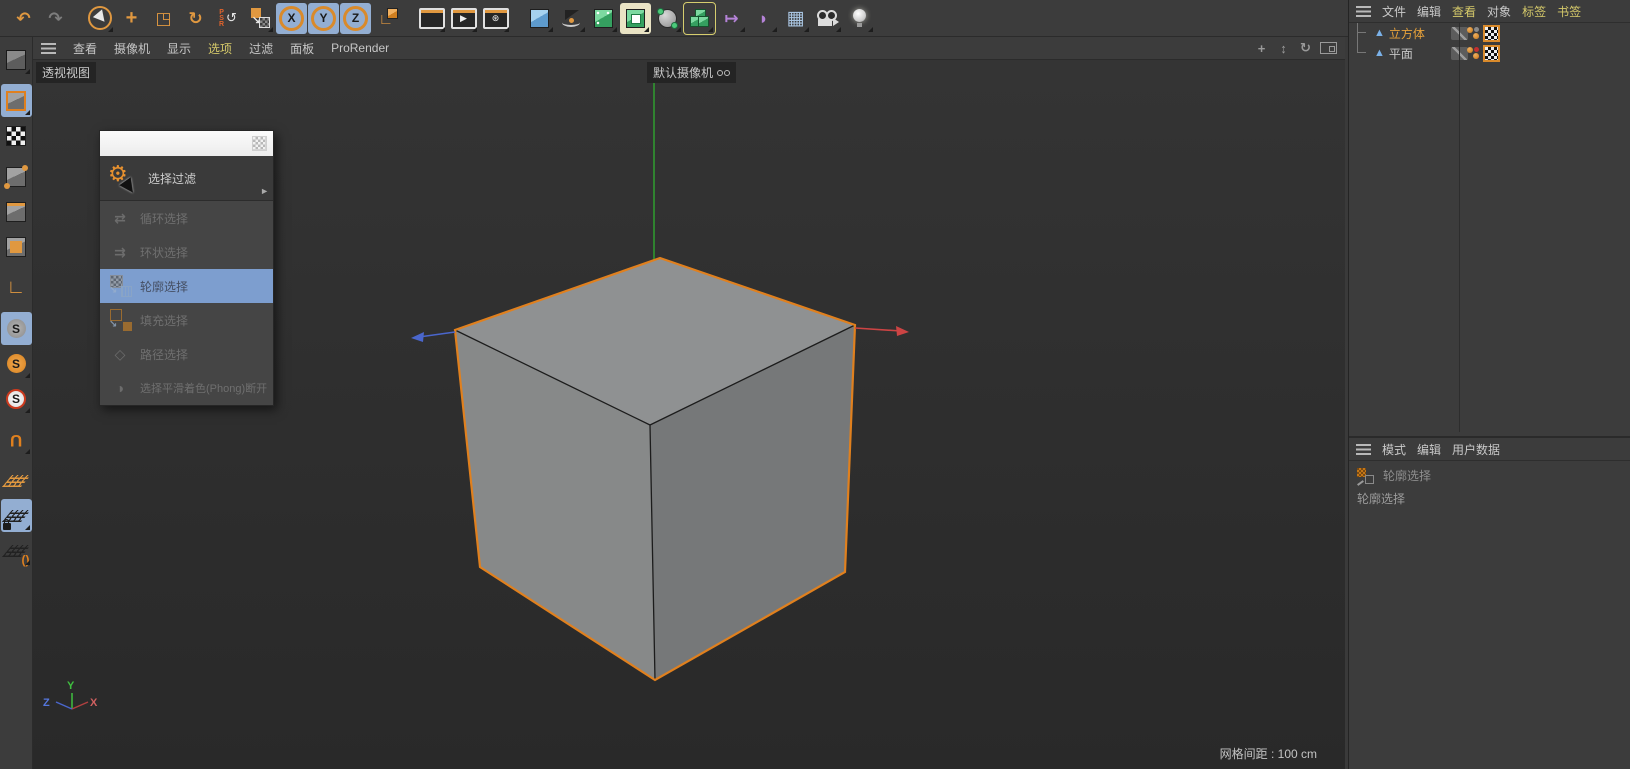  Describe the element at coordinates (164, 252) in the screenshot. I see `menu-item-label: 环状选择` at that location.